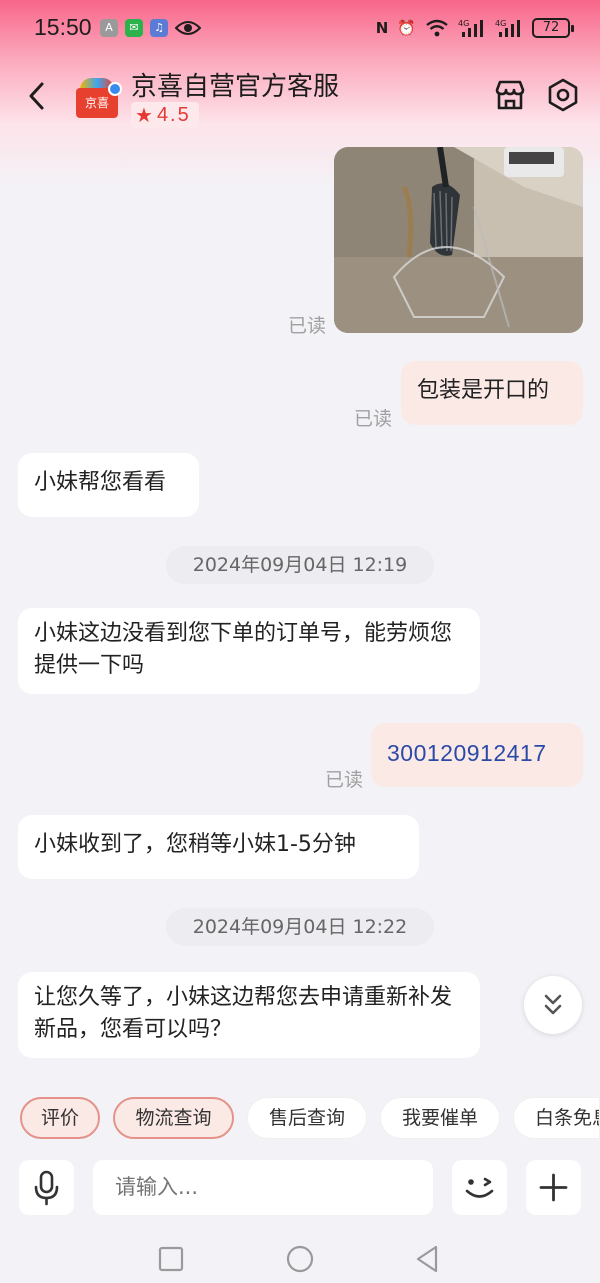 The height and width of the screenshot is (1283, 600). I want to click on more-button, so click(553, 1187).